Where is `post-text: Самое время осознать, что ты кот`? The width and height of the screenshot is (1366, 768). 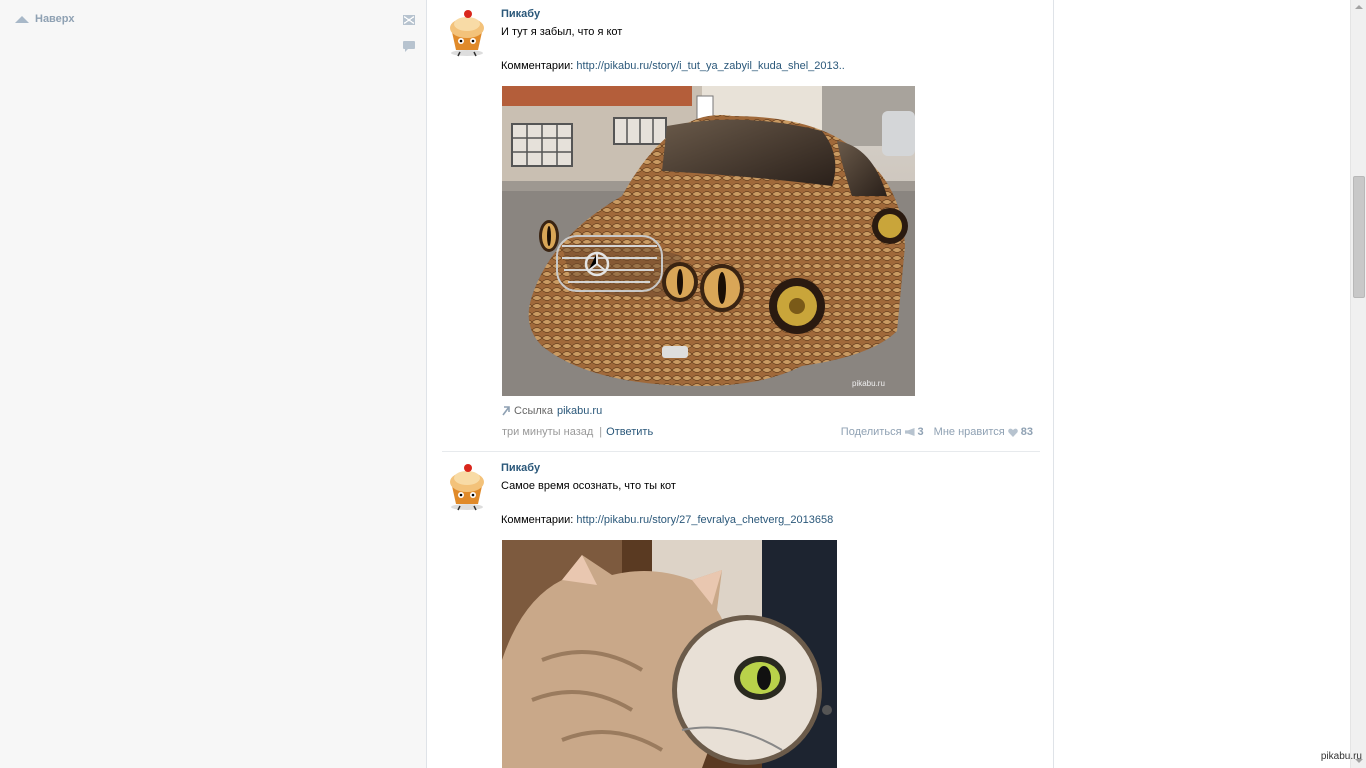 post-text: Самое время осознать, что ты кот is located at coordinates (588, 486).